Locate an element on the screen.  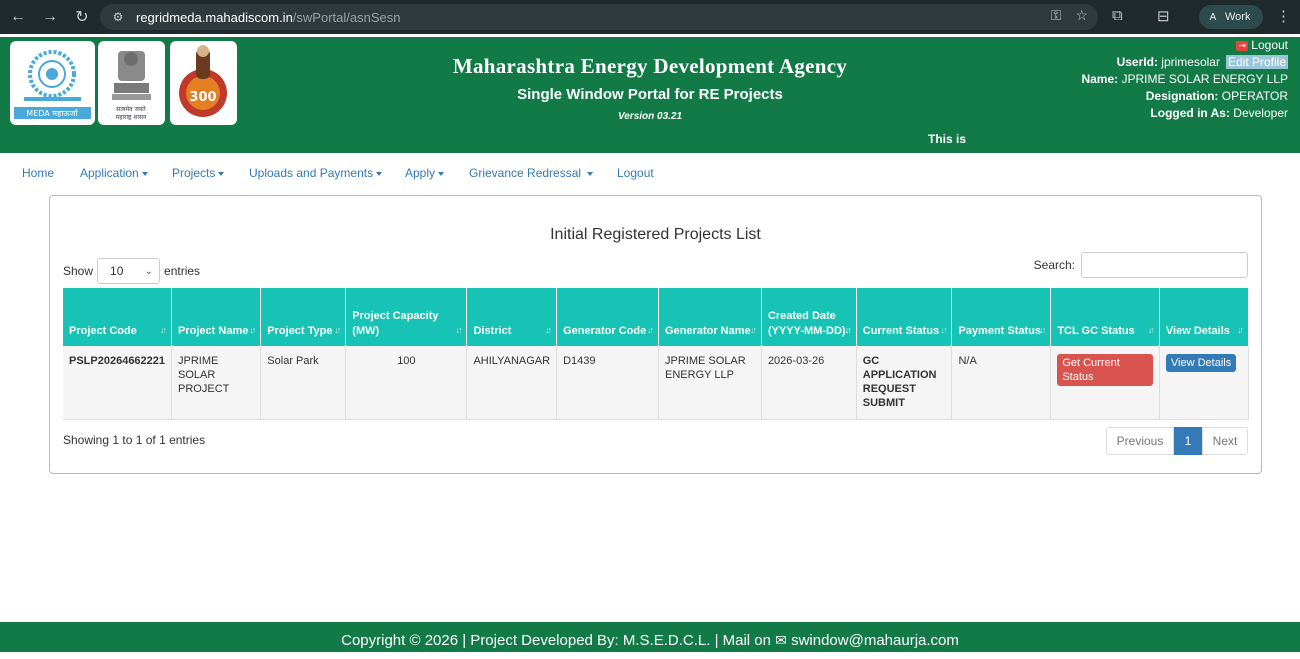
col-tcl-gc-status: TCL GC Status ↓↑ is located at coordinates (1105, 317).